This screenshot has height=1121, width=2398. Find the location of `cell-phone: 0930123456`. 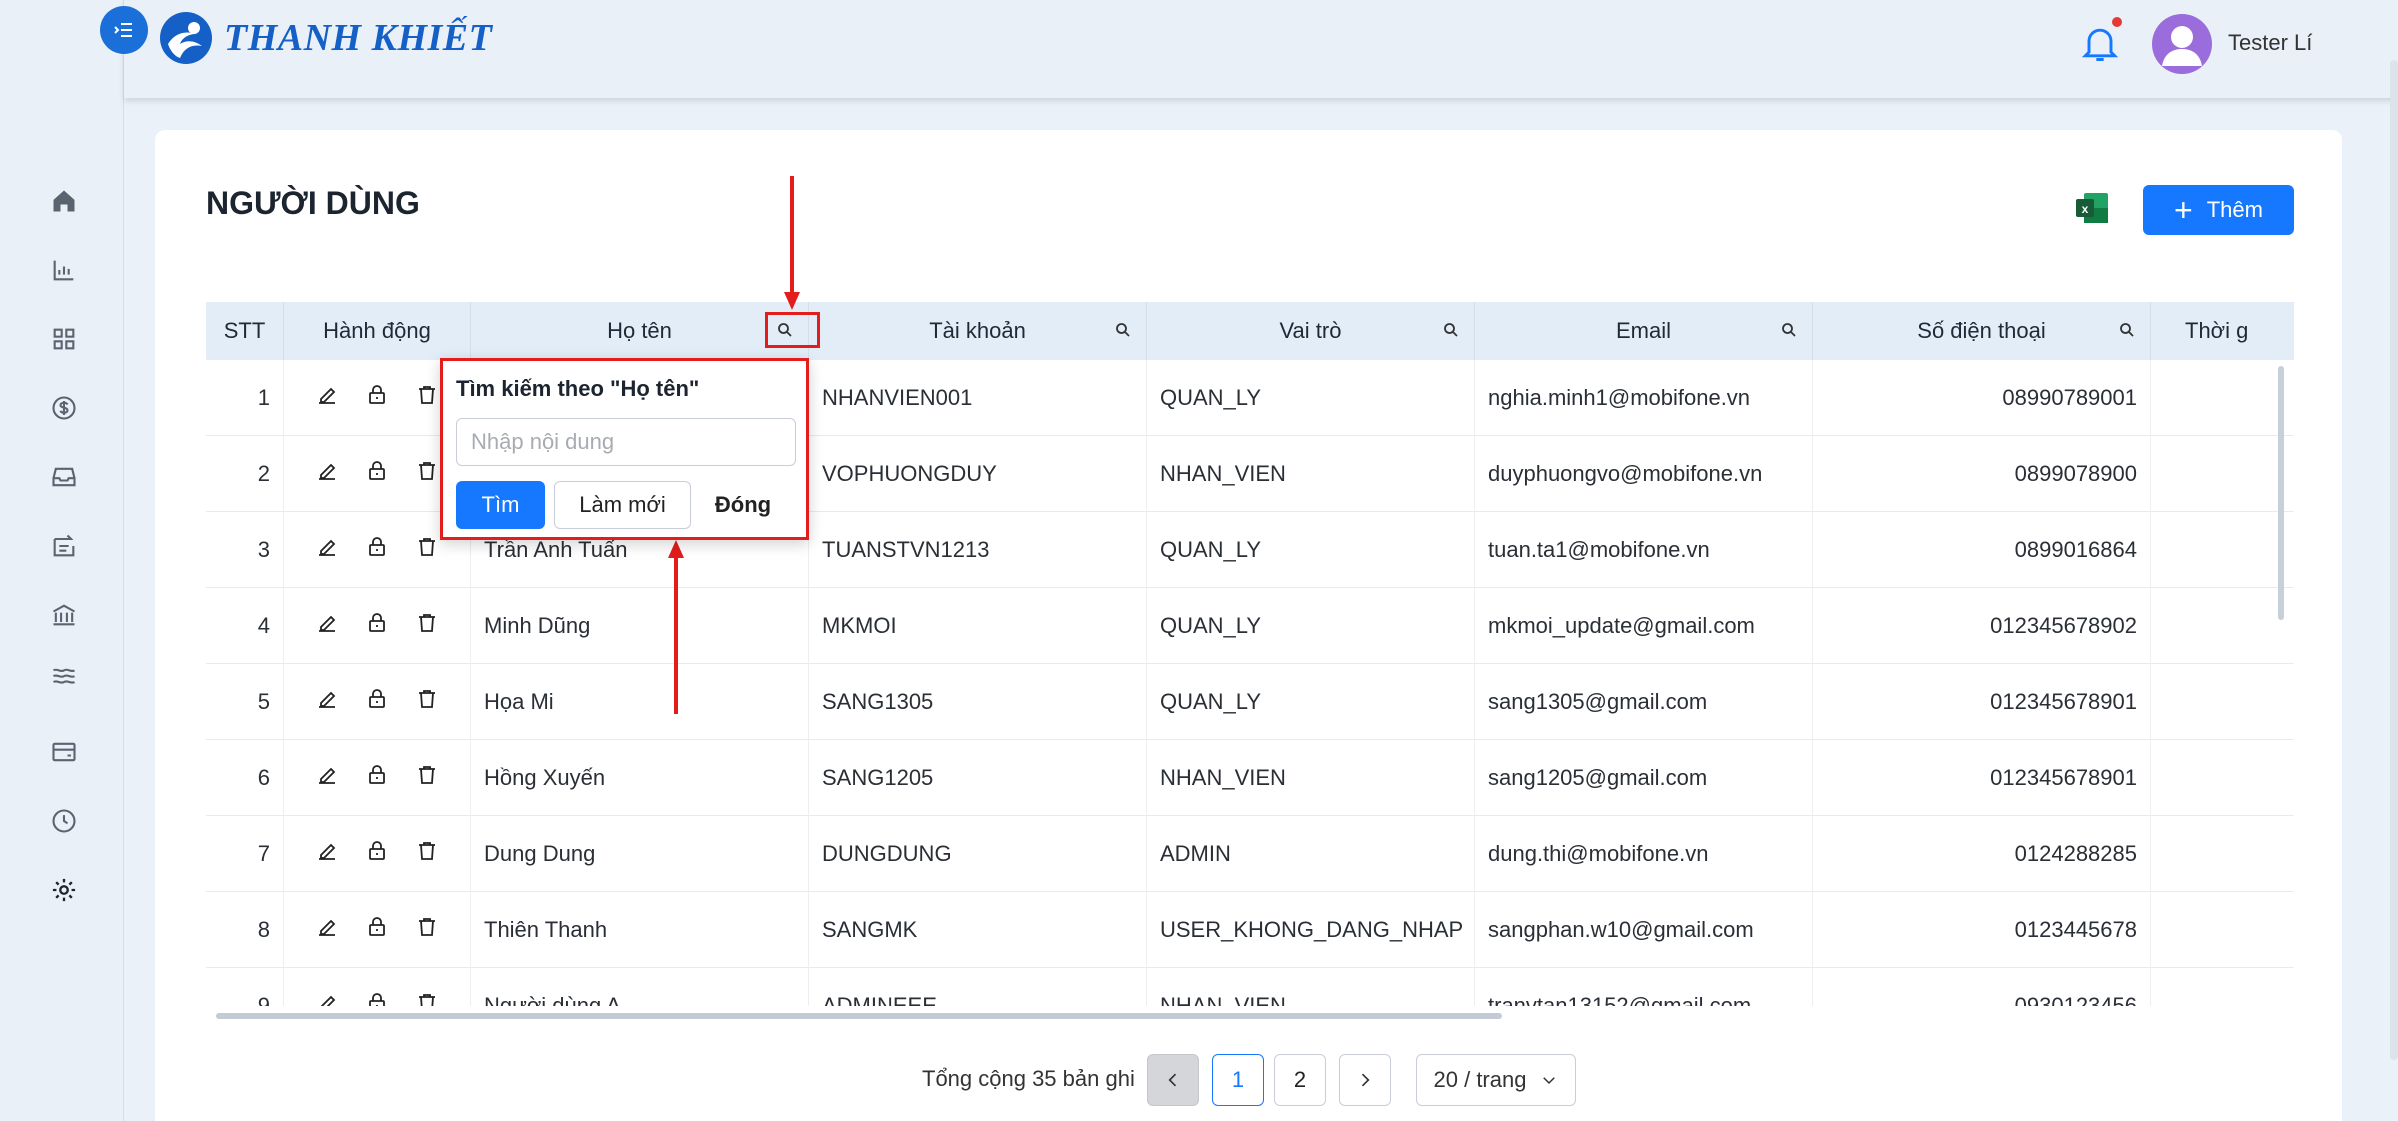

cell-phone: 0930123456 is located at coordinates (1982, 987).